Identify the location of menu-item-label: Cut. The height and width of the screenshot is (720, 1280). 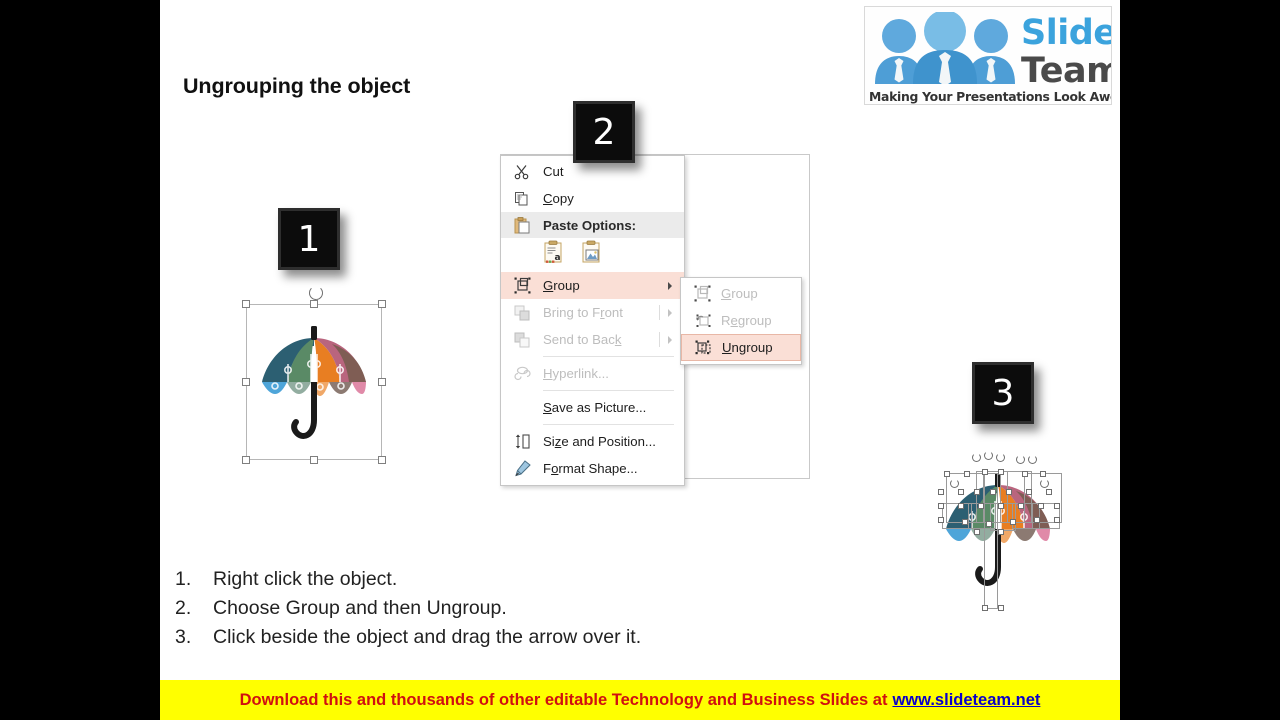
(553, 171).